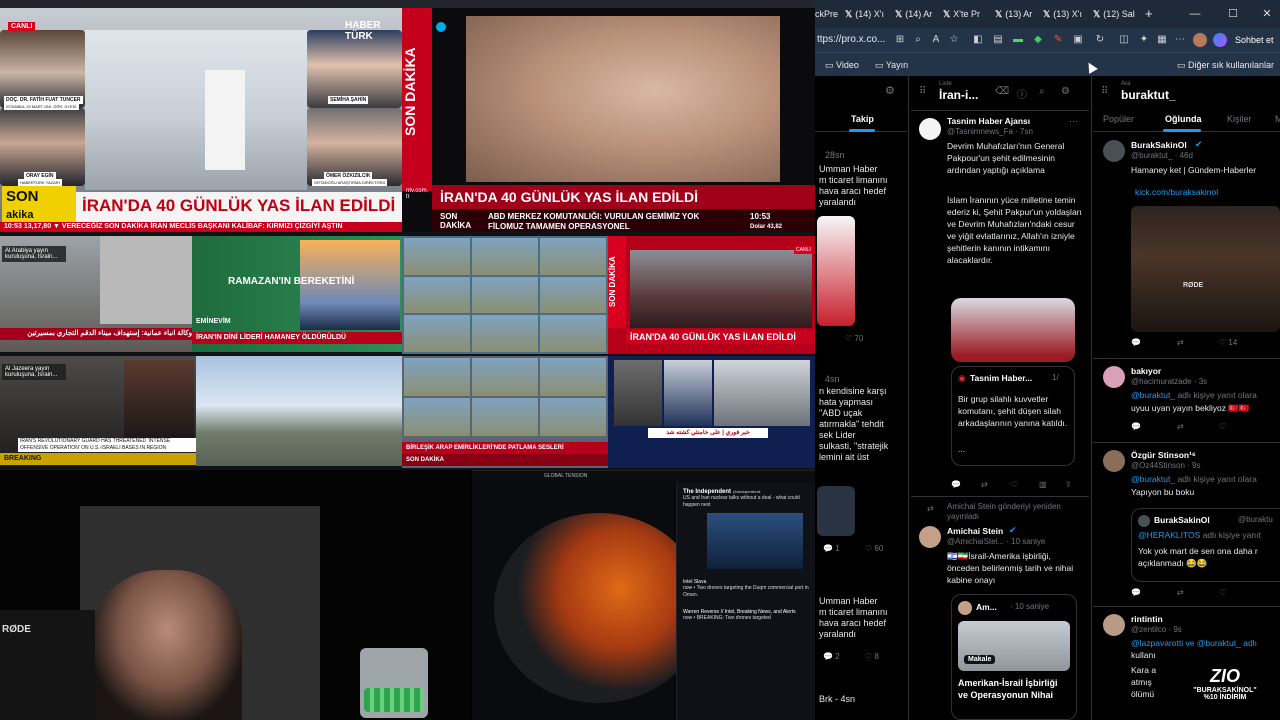 This screenshot has height=720, width=1280. Describe the element at coordinates (1022, 93) in the screenshot. I see `info-icon: ⓘ` at that location.